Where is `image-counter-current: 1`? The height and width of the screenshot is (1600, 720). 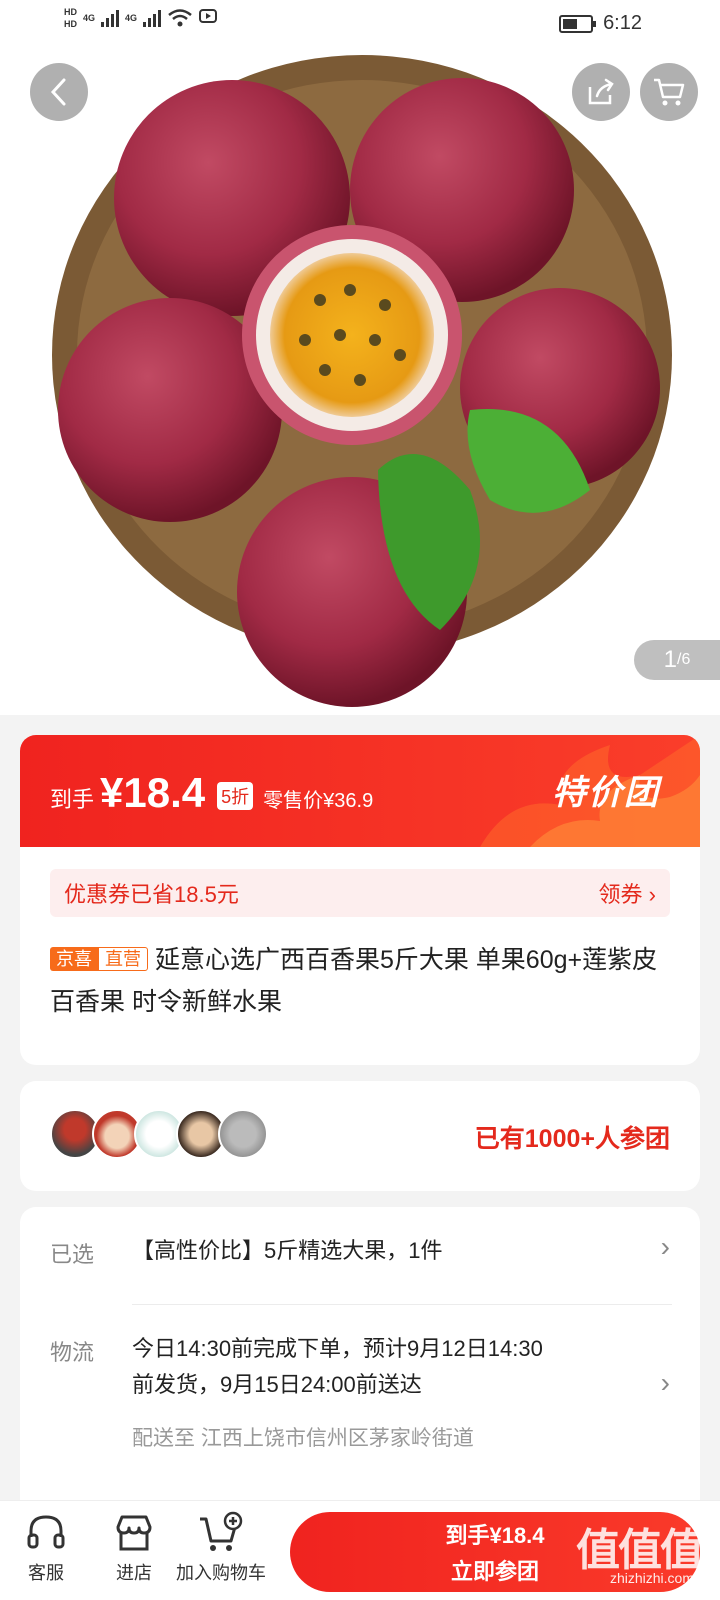
image-counter-current: 1 is located at coordinates (670, 659).